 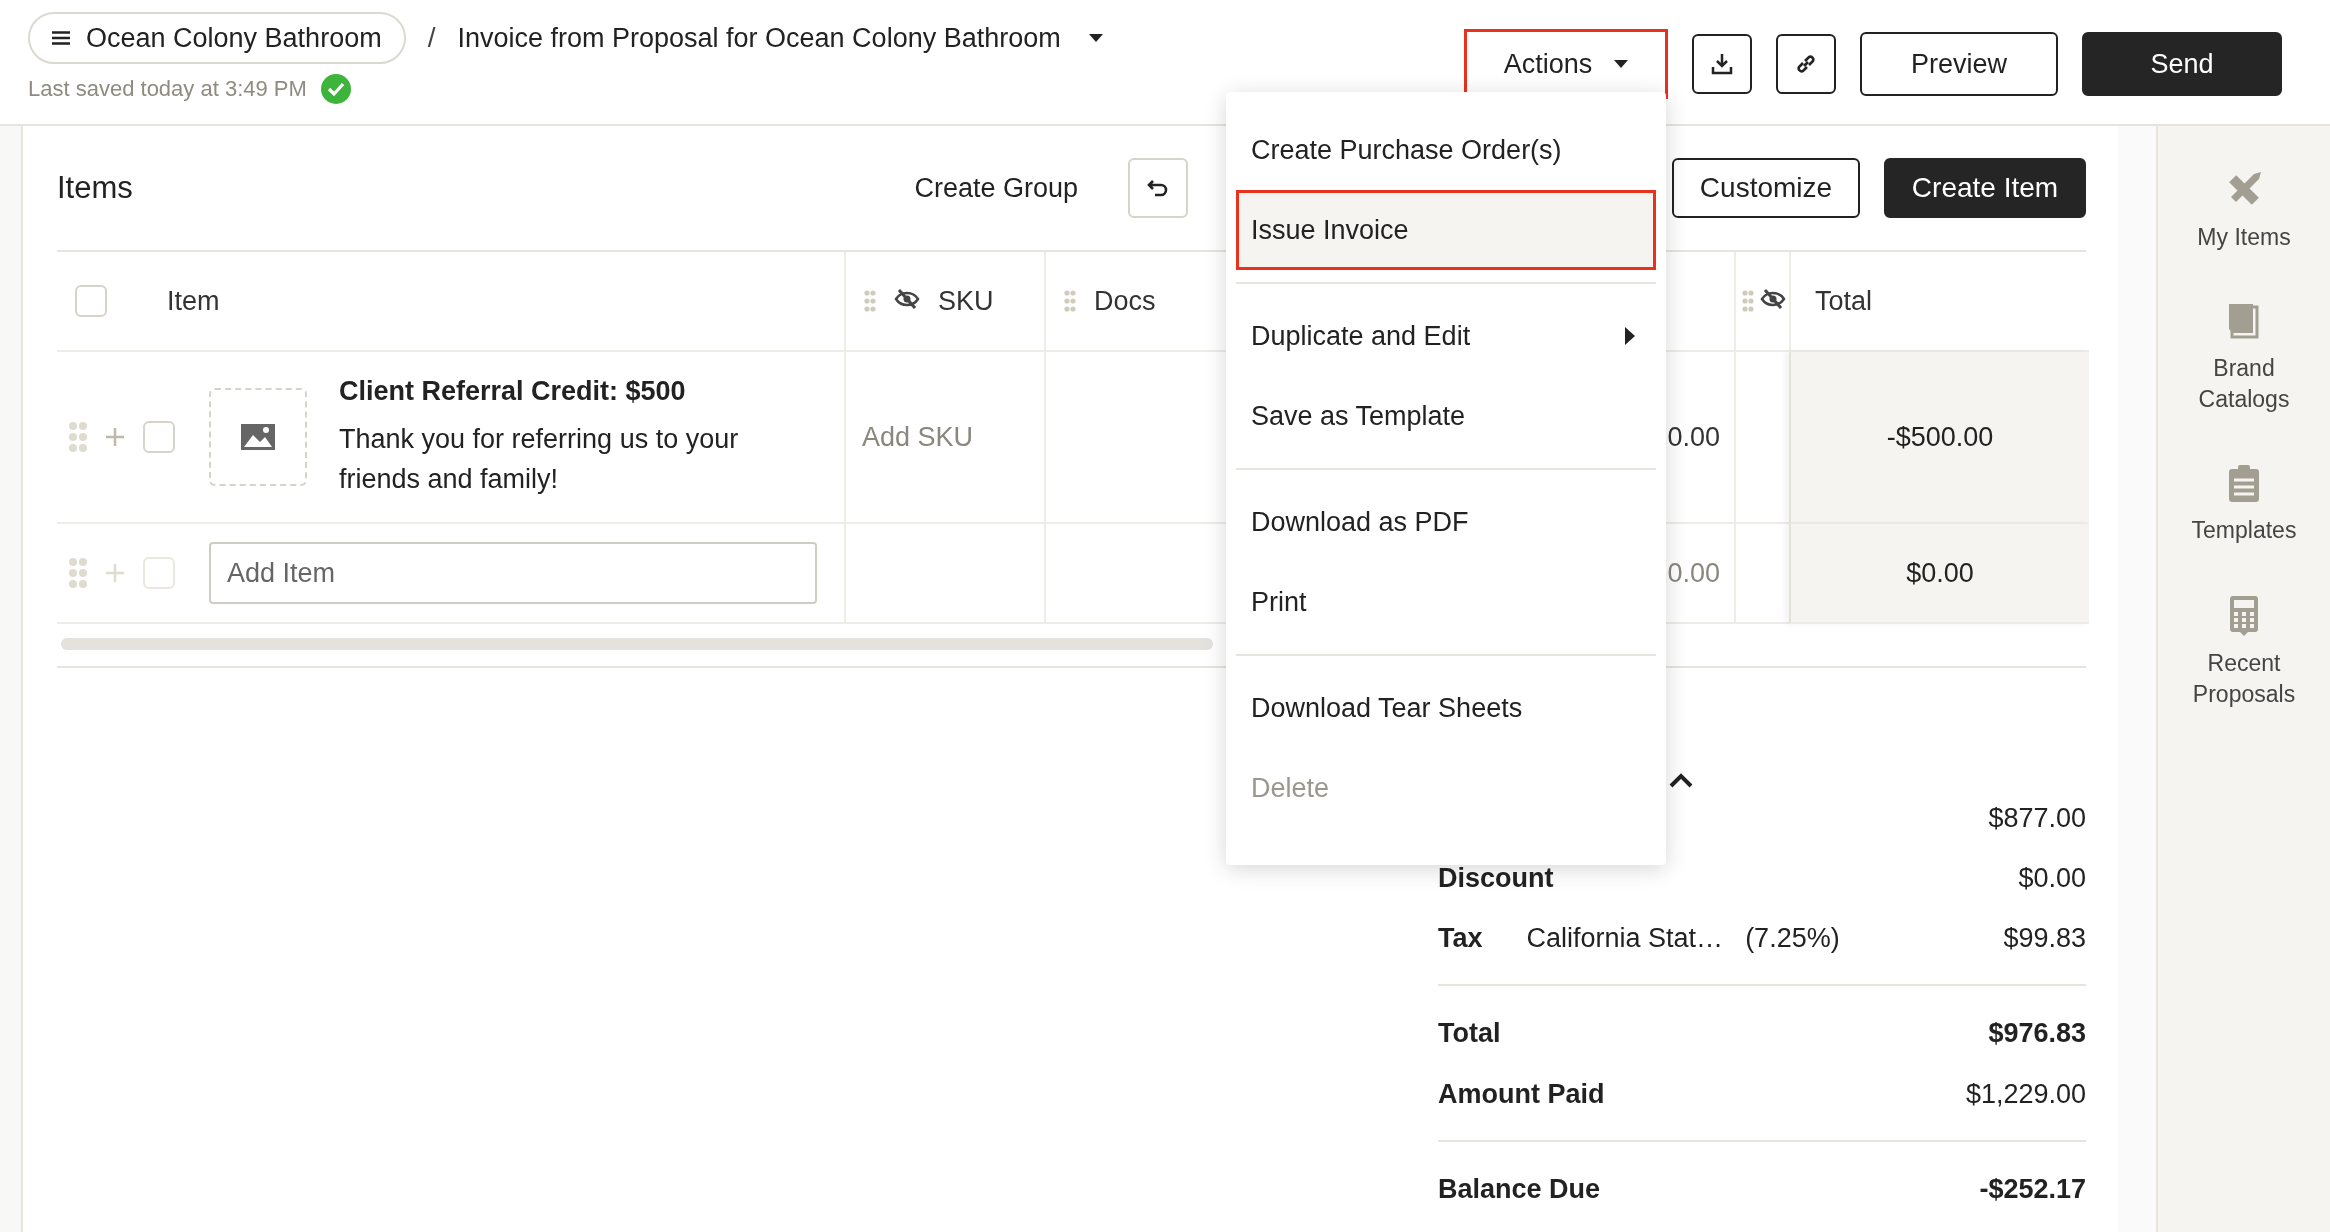 I want to click on menu-item: Download as PDF, so click(x=1446, y=522).